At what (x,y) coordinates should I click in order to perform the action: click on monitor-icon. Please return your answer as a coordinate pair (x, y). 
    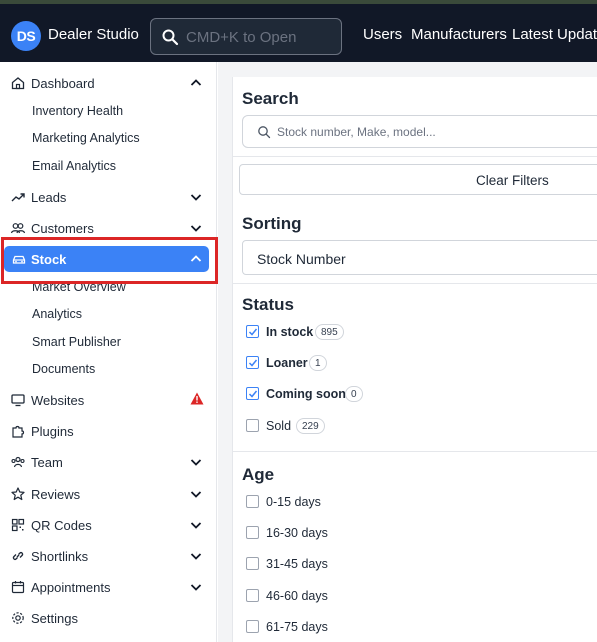
    Looking at the image, I should click on (18, 400).